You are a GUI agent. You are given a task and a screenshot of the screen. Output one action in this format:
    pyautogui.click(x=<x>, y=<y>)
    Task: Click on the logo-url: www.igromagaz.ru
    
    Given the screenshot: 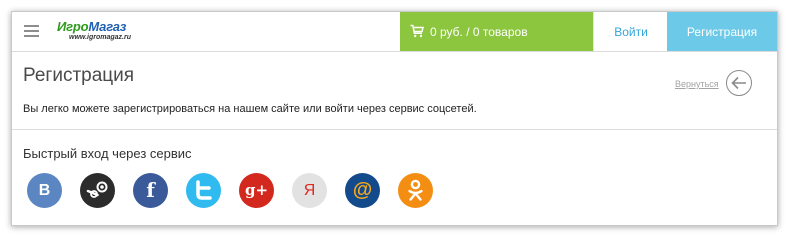 What is the action you would take?
    pyautogui.click(x=100, y=37)
    